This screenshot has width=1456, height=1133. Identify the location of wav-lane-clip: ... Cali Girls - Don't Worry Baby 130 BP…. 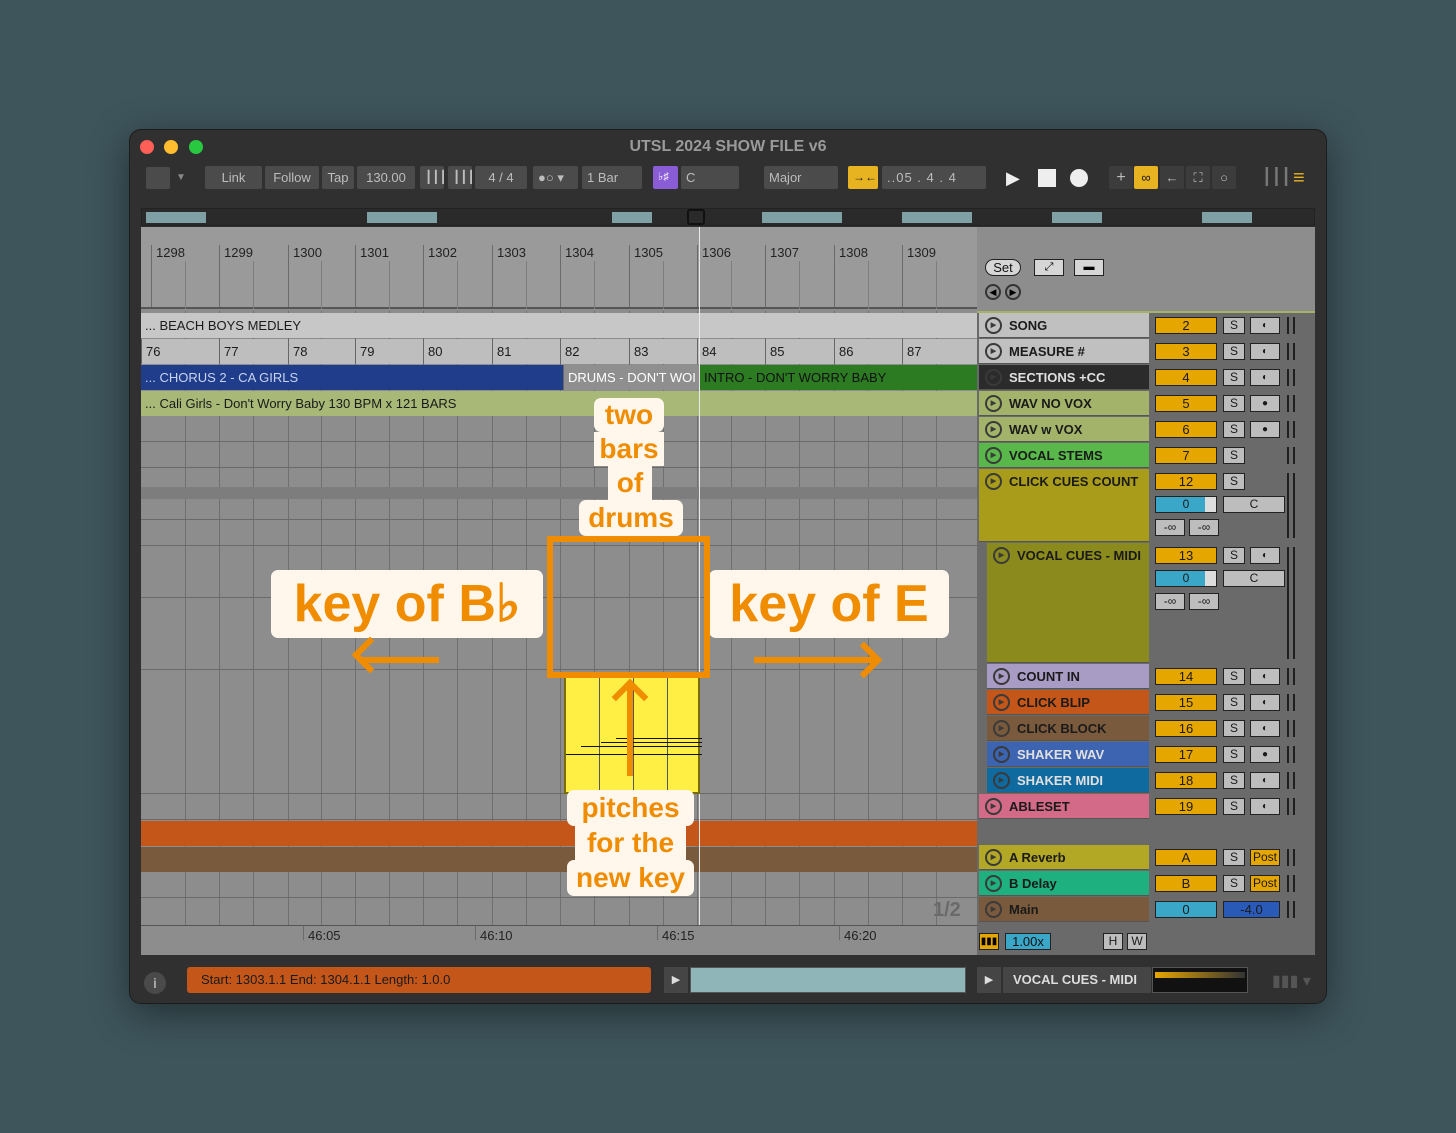
(559, 403).